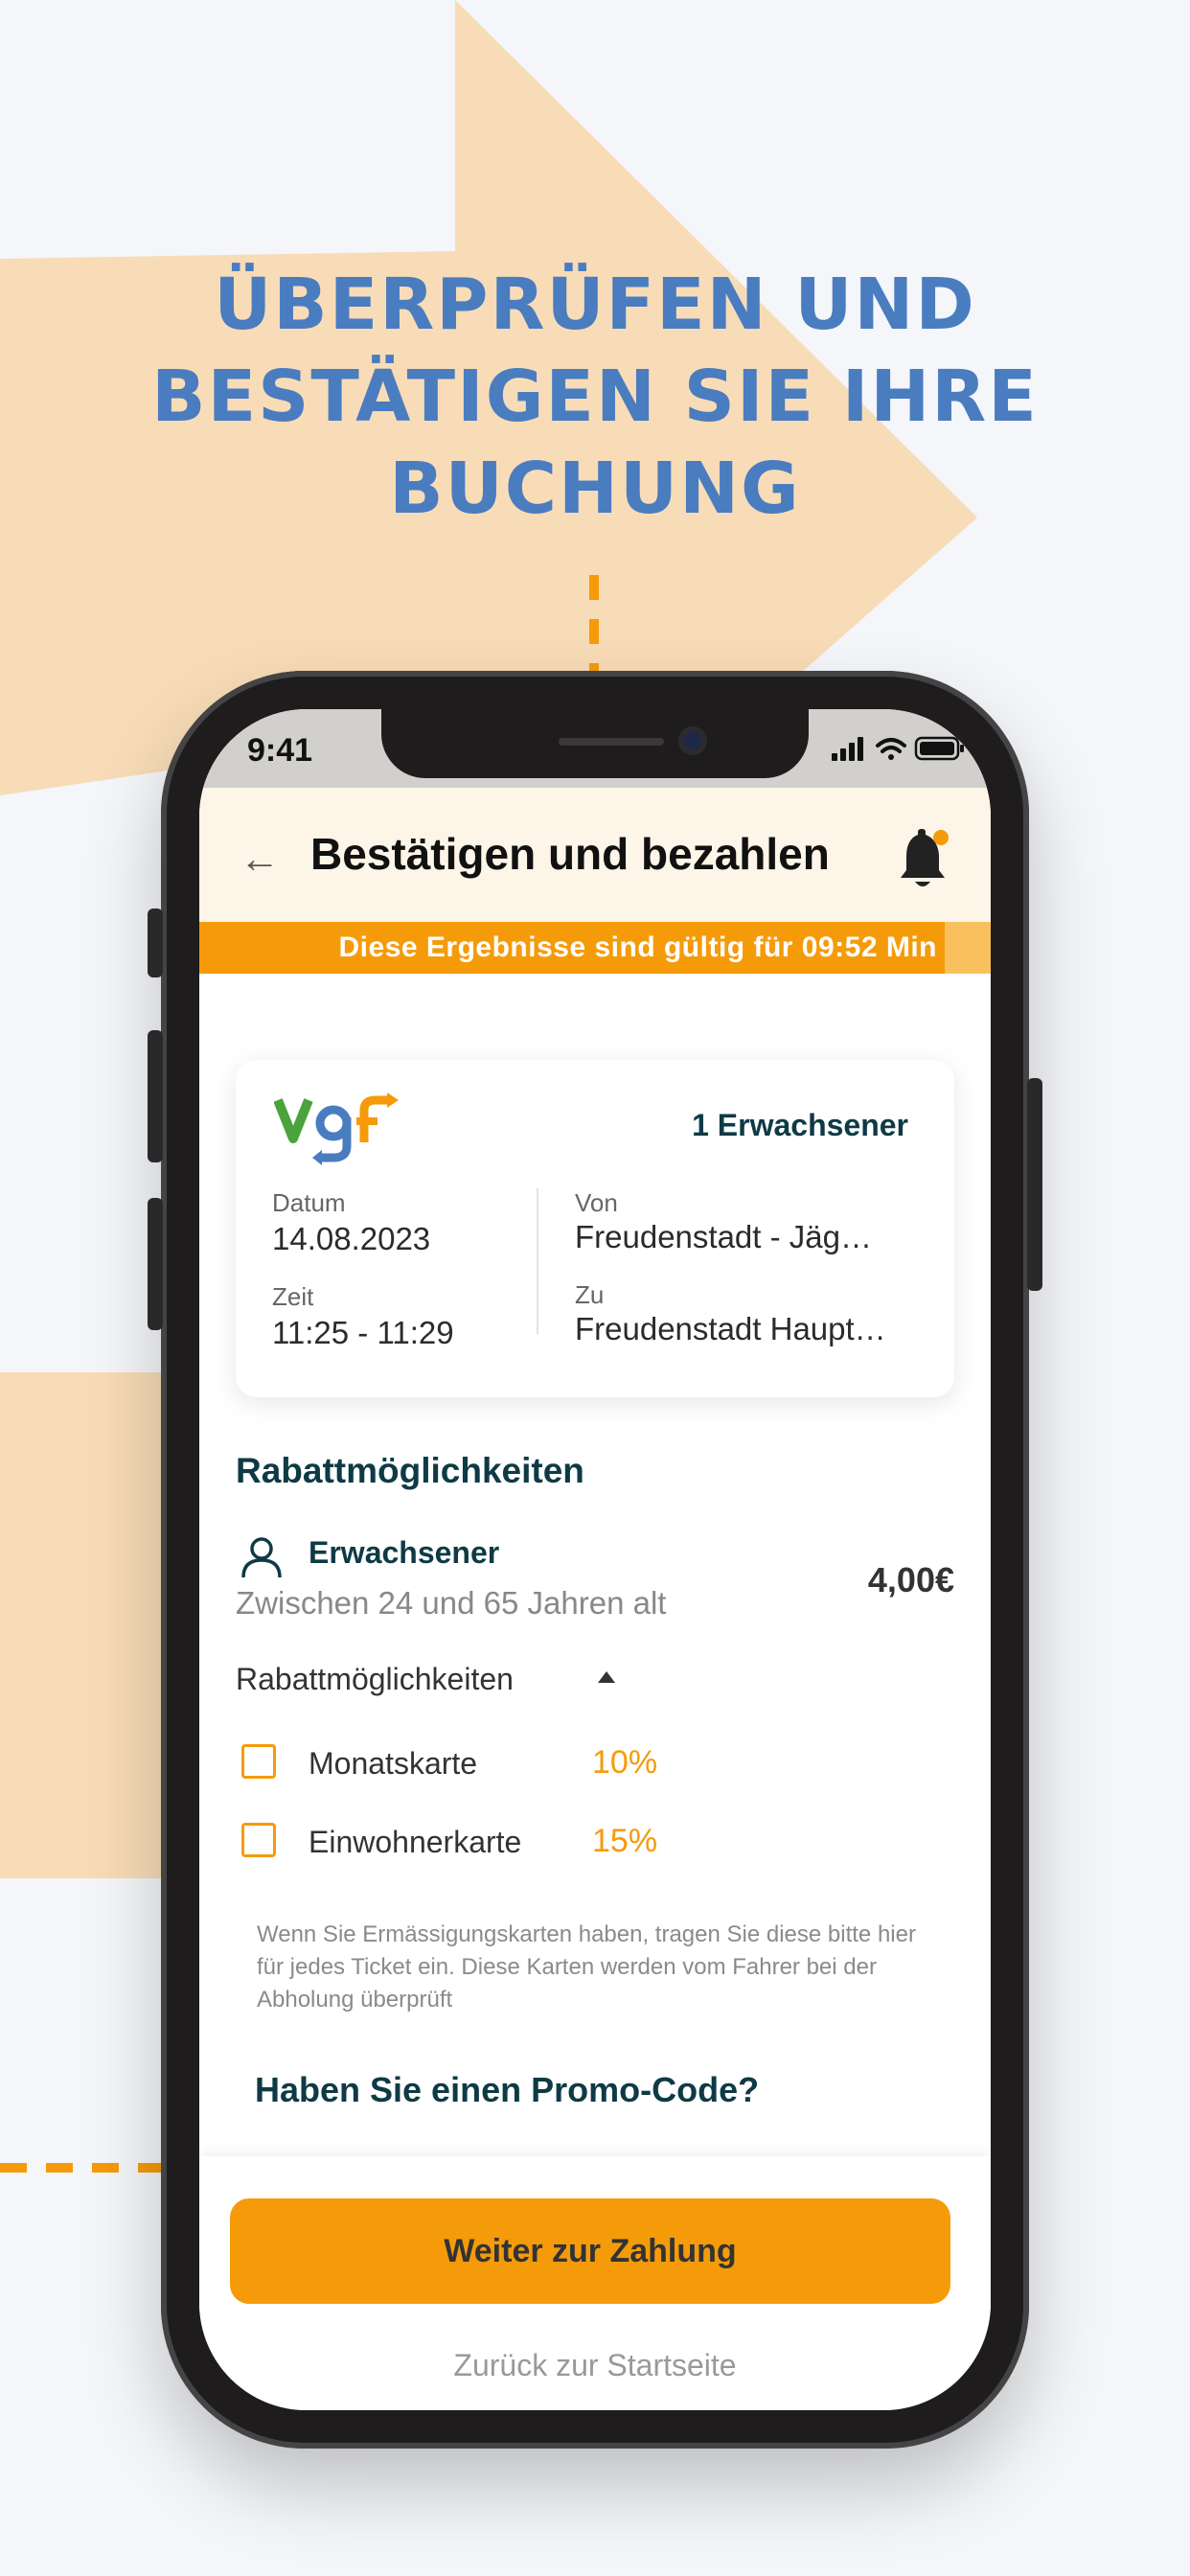 This screenshot has height=2576, width=1190. I want to click on discounts-section-title: Rabattmöglichkeiten, so click(410, 1470).